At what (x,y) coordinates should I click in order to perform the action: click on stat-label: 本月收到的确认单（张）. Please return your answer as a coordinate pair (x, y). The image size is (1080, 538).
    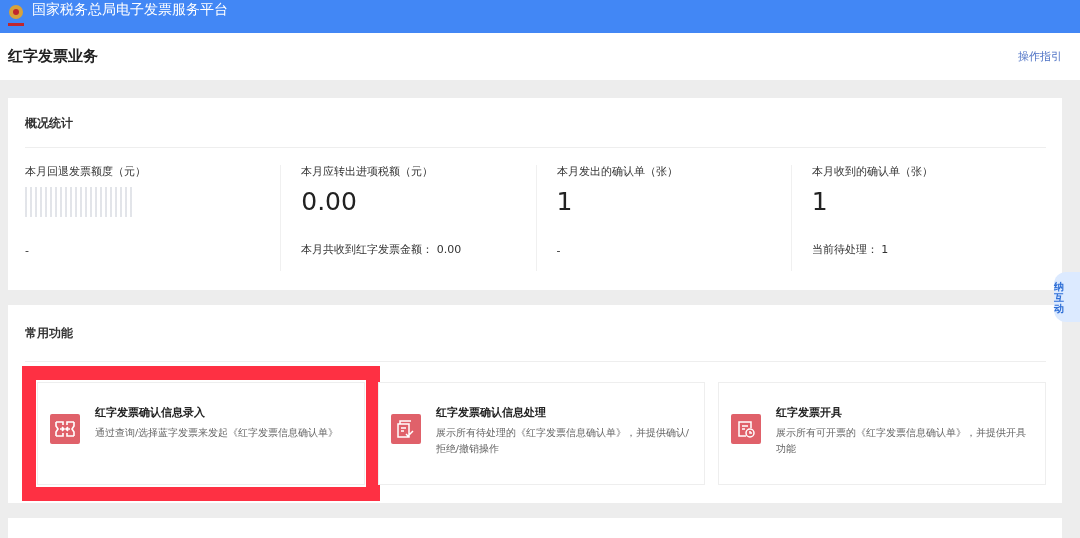
    Looking at the image, I should click on (872, 172).